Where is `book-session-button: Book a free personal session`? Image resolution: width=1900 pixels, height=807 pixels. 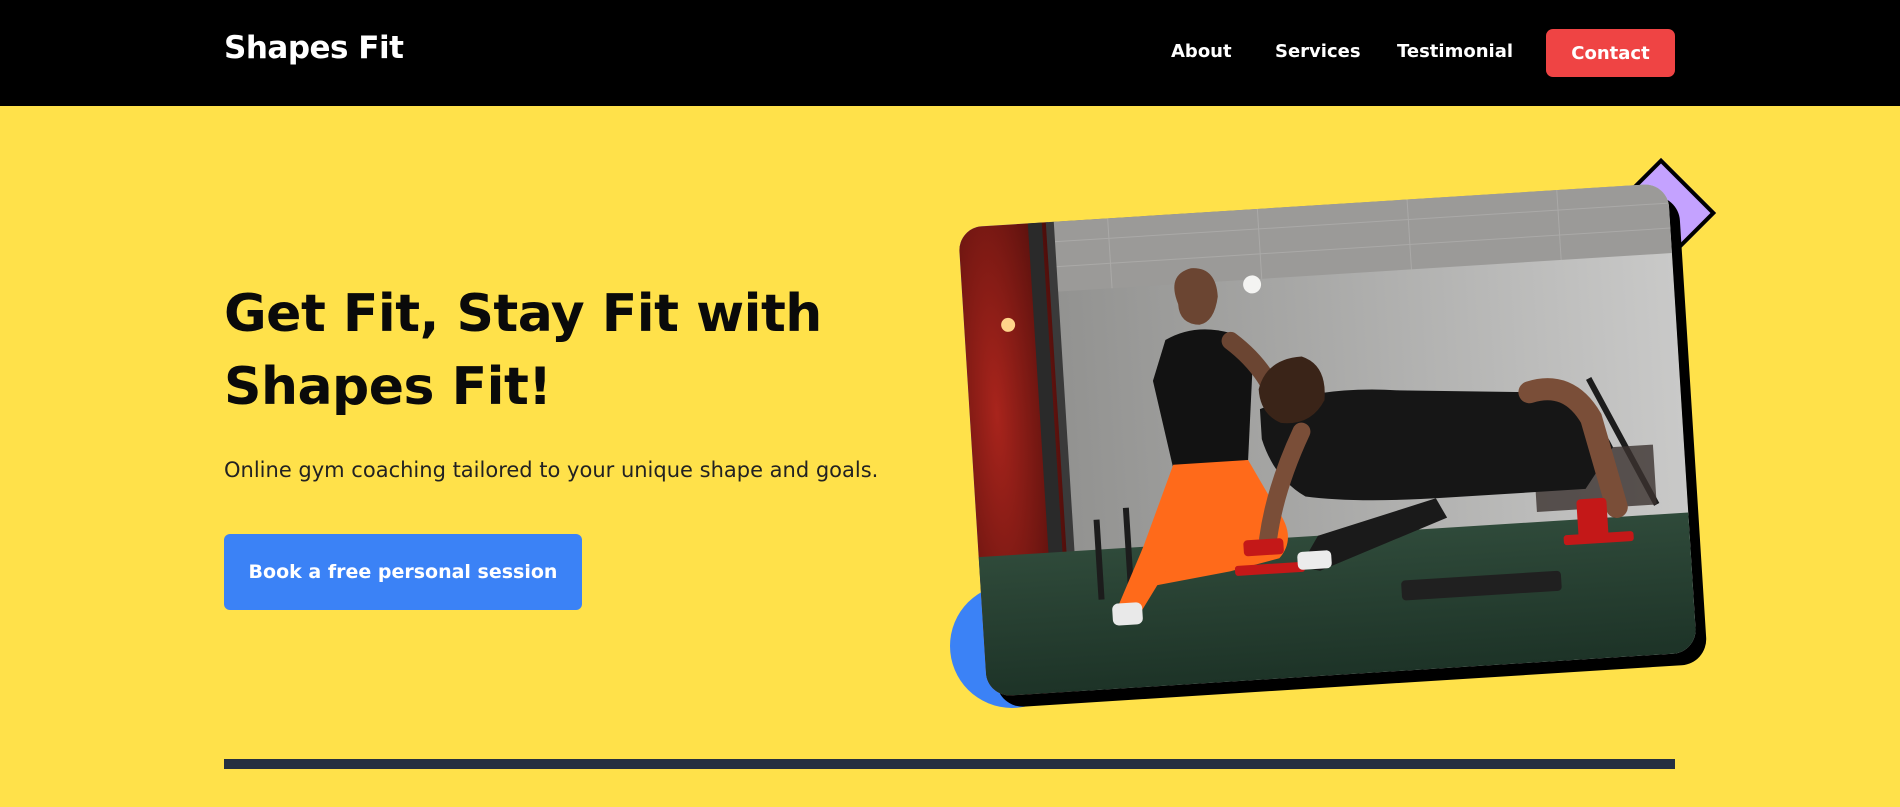 book-session-button: Book a free personal session is located at coordinates (403, 572).